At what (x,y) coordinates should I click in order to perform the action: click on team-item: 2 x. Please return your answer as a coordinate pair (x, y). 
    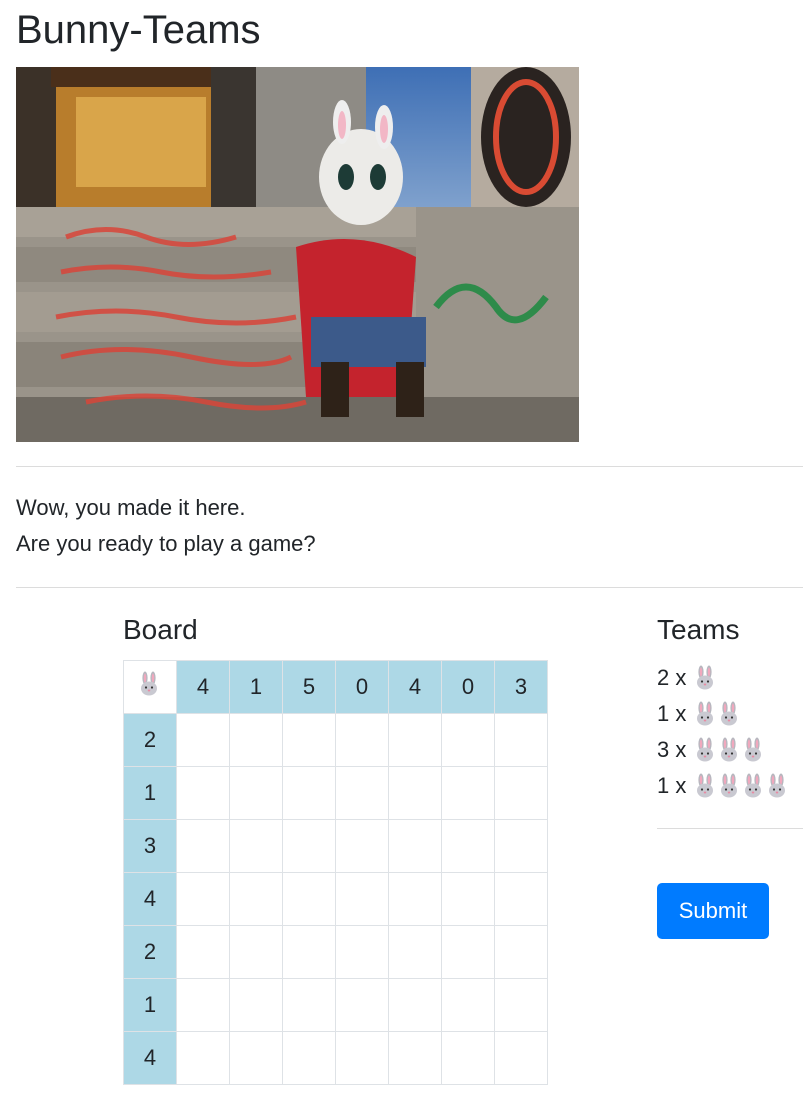
    Looking at the image, I should click on (723, 678).